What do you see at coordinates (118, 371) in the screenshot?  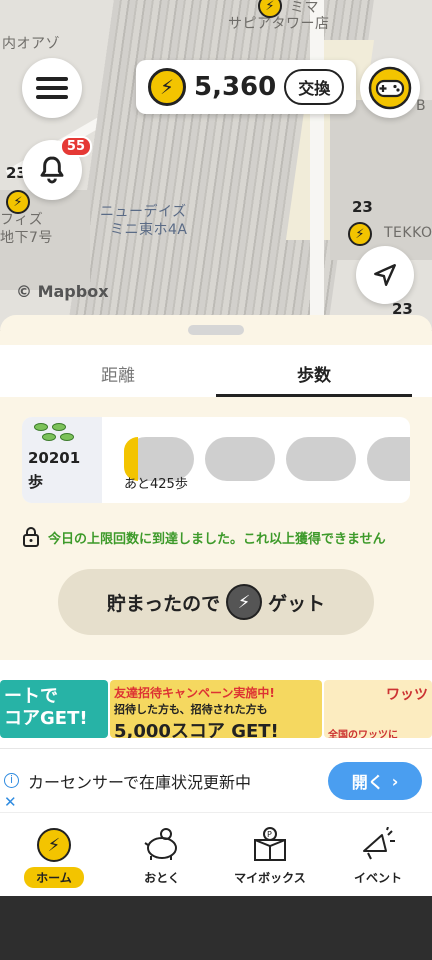 I see `tab-distance: 距離` at bounding box center [118, 371].